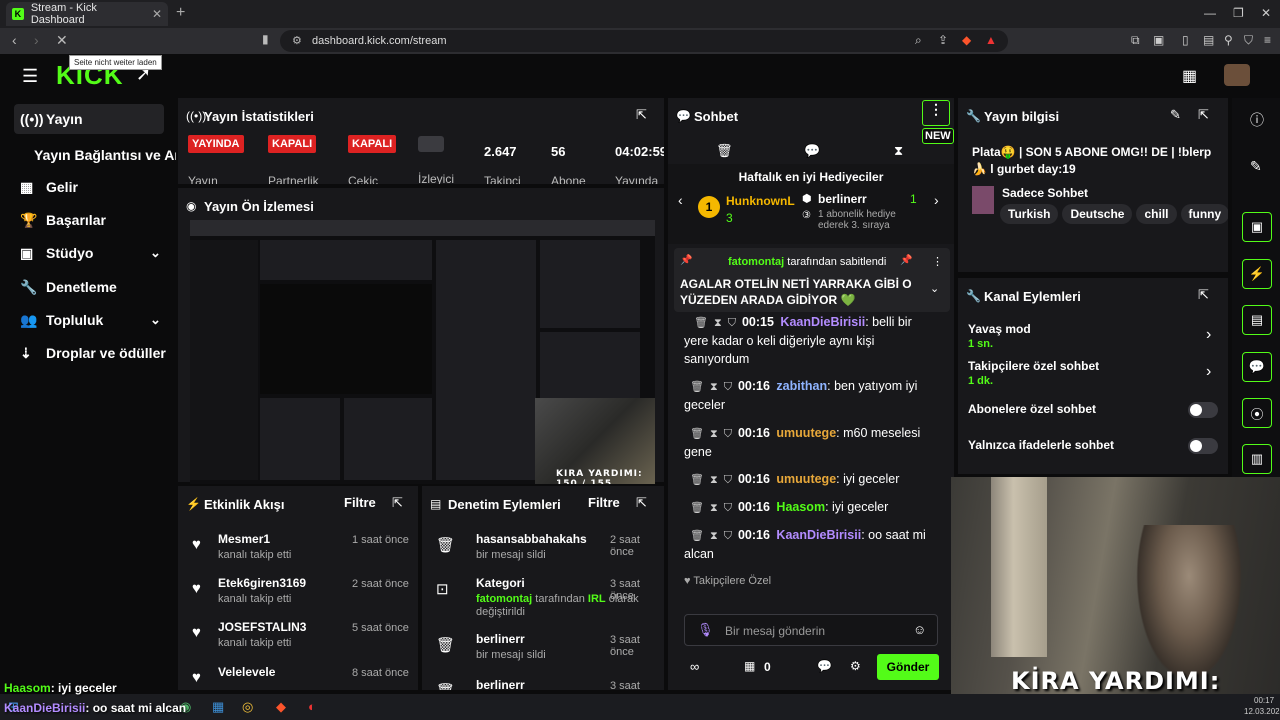 The height and width of the screenshot is (720, 1280). I want to click on brave-rewards-icon: ▲, so click(991, 40).